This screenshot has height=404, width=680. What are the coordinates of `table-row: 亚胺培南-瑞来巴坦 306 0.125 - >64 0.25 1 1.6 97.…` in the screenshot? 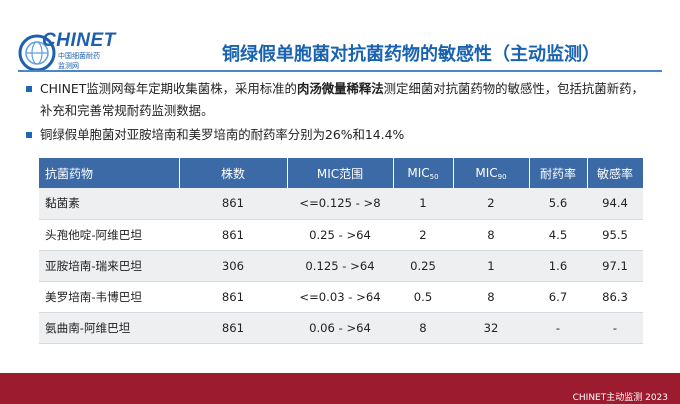 It's located at (341, 266).